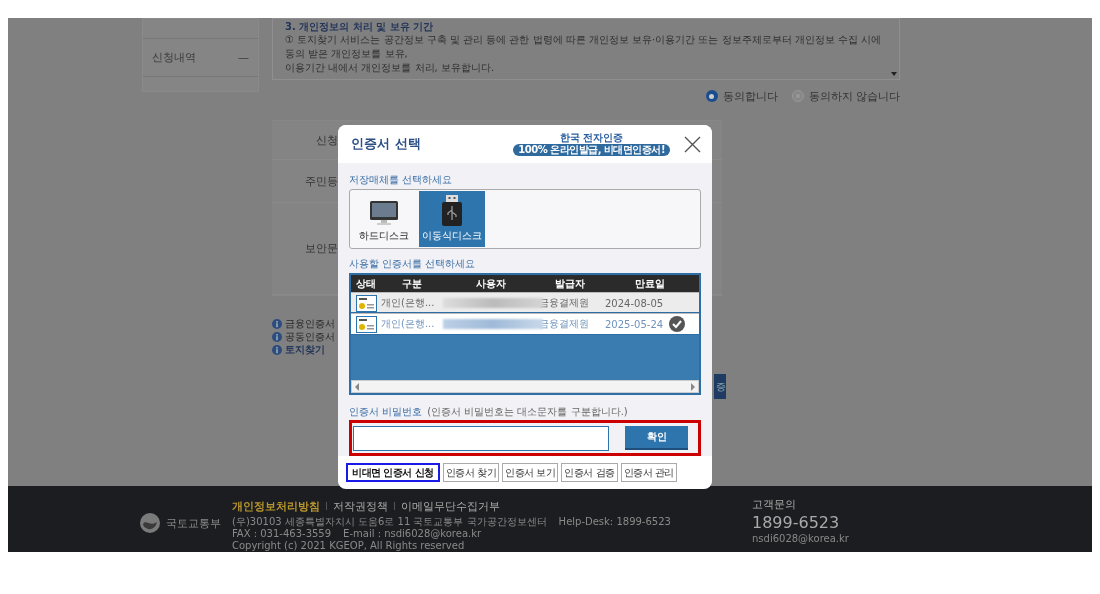 This screenshot has height=594, width=1100. I want to click on password-hint: (인증서 비밀번호는 대소문자를 구분합니다.), so click(527, 412).